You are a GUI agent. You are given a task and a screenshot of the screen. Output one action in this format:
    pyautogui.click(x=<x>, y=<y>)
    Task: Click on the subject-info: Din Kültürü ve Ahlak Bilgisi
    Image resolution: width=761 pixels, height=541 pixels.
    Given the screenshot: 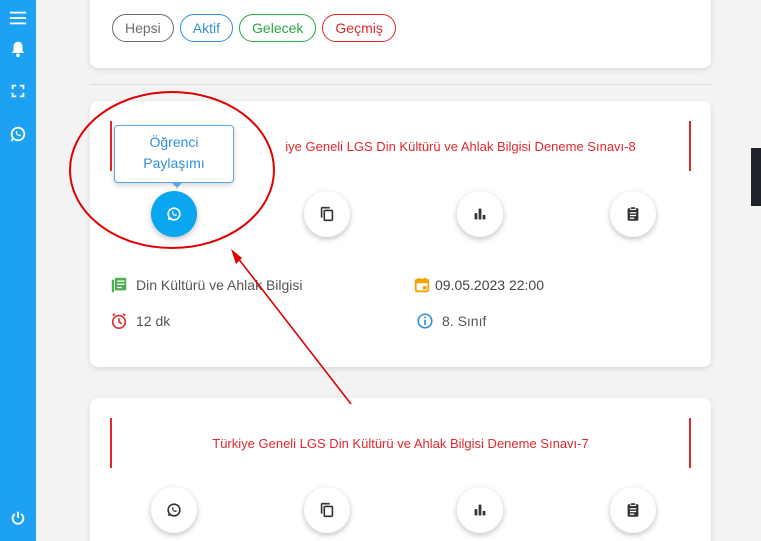 What is the action you would take?
    pyautogui.click(x=206, y=285)
    